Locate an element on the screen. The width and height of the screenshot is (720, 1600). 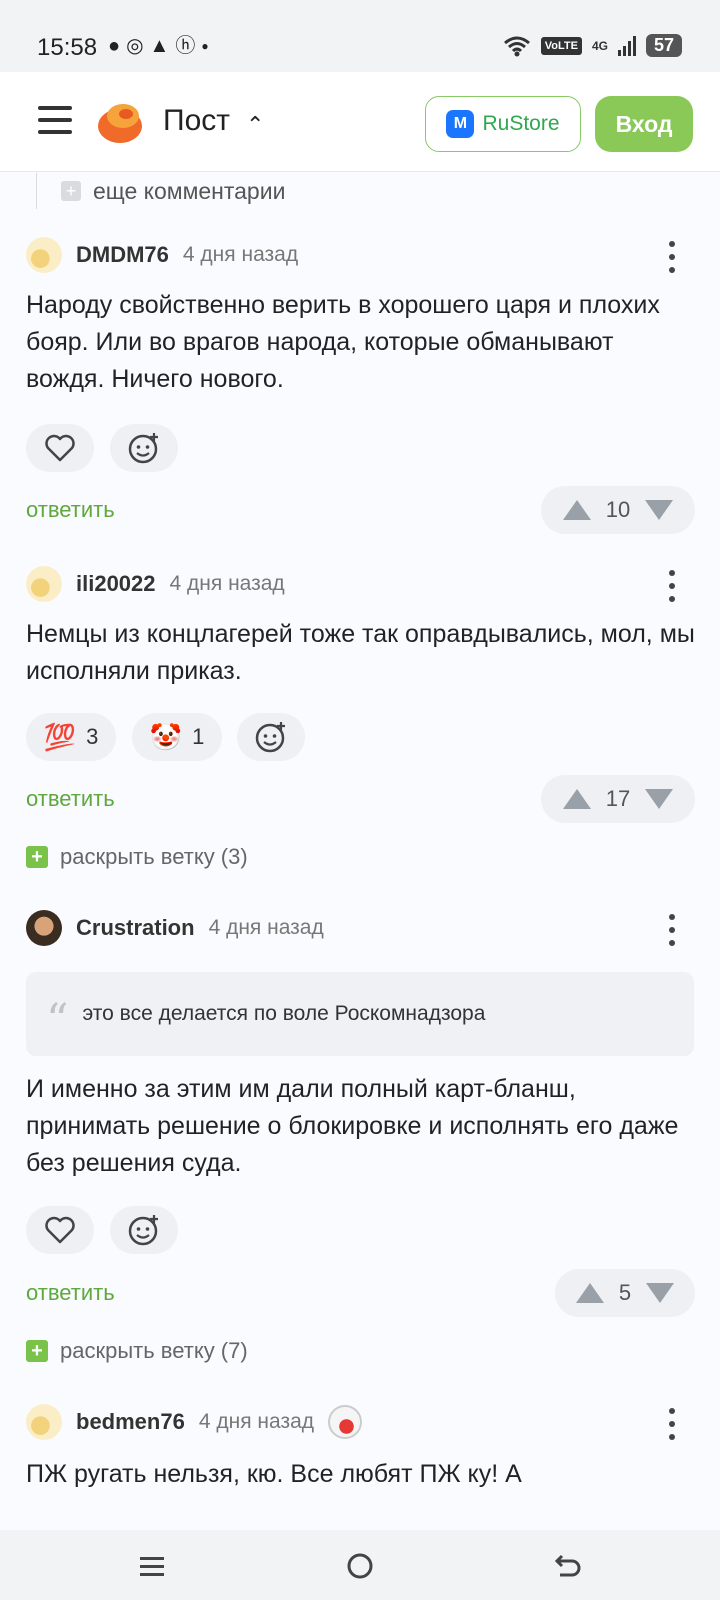
home-icon is located at coordinates (360, 1566).